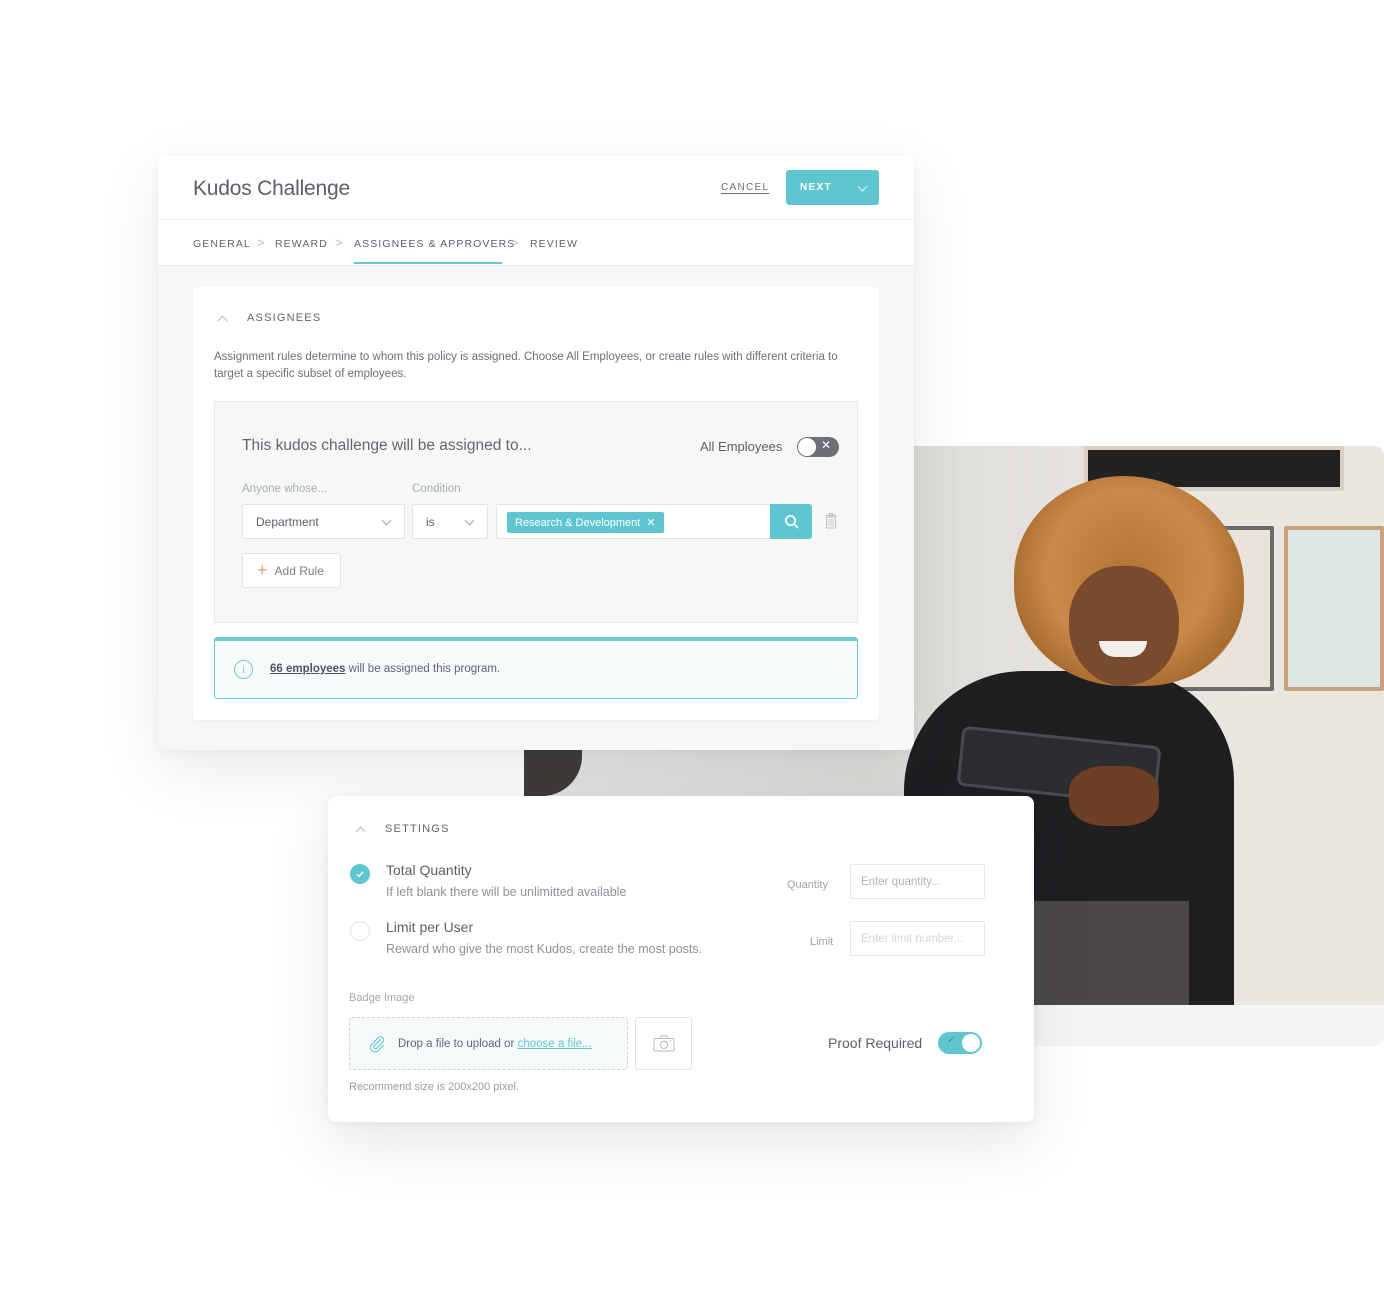  Describe the element at coordinates (745, 187) in the screenshot. I see `cancel-button: CANCEL` at that location.